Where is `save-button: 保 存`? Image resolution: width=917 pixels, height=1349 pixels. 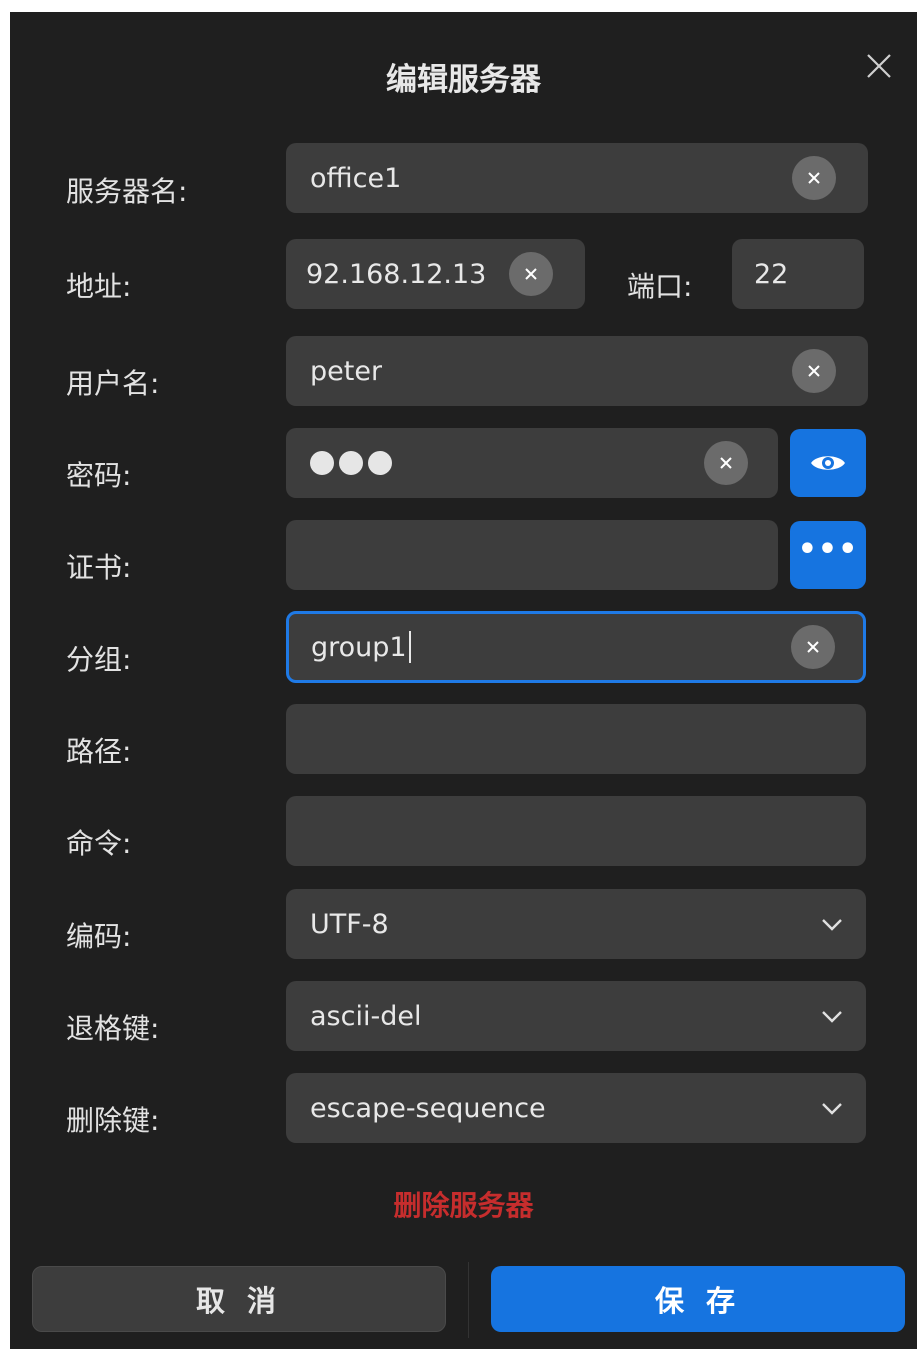 save-button: 保 存 is located at coordinates (698, 1299).